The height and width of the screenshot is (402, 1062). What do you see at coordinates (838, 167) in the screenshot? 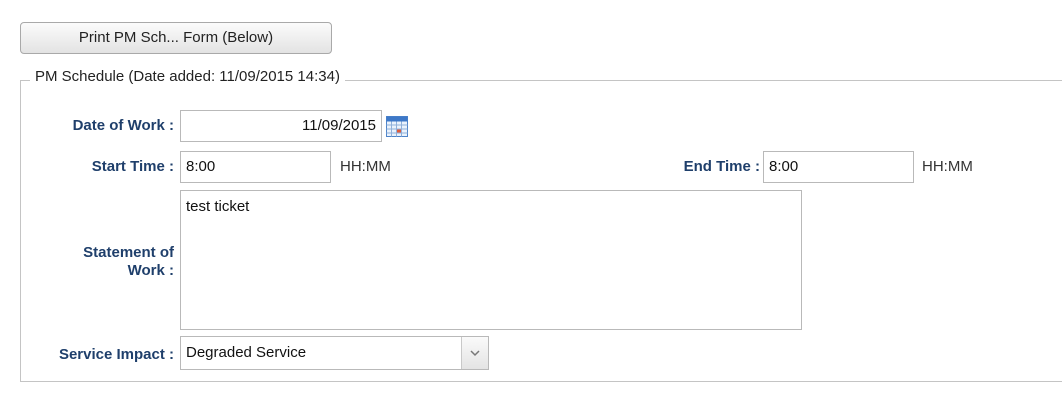
I see `end-time-input: 8:00` at bounding box center [838, 167].